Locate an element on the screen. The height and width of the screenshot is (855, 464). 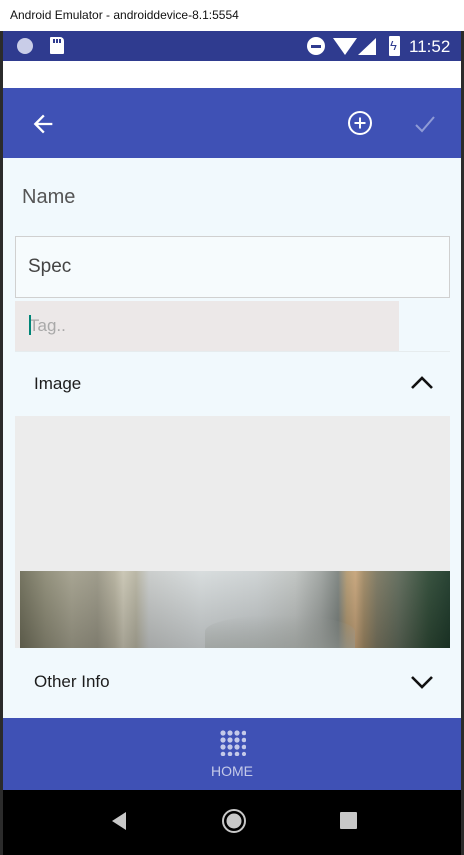
name-input is located at coordinates (232, 267).